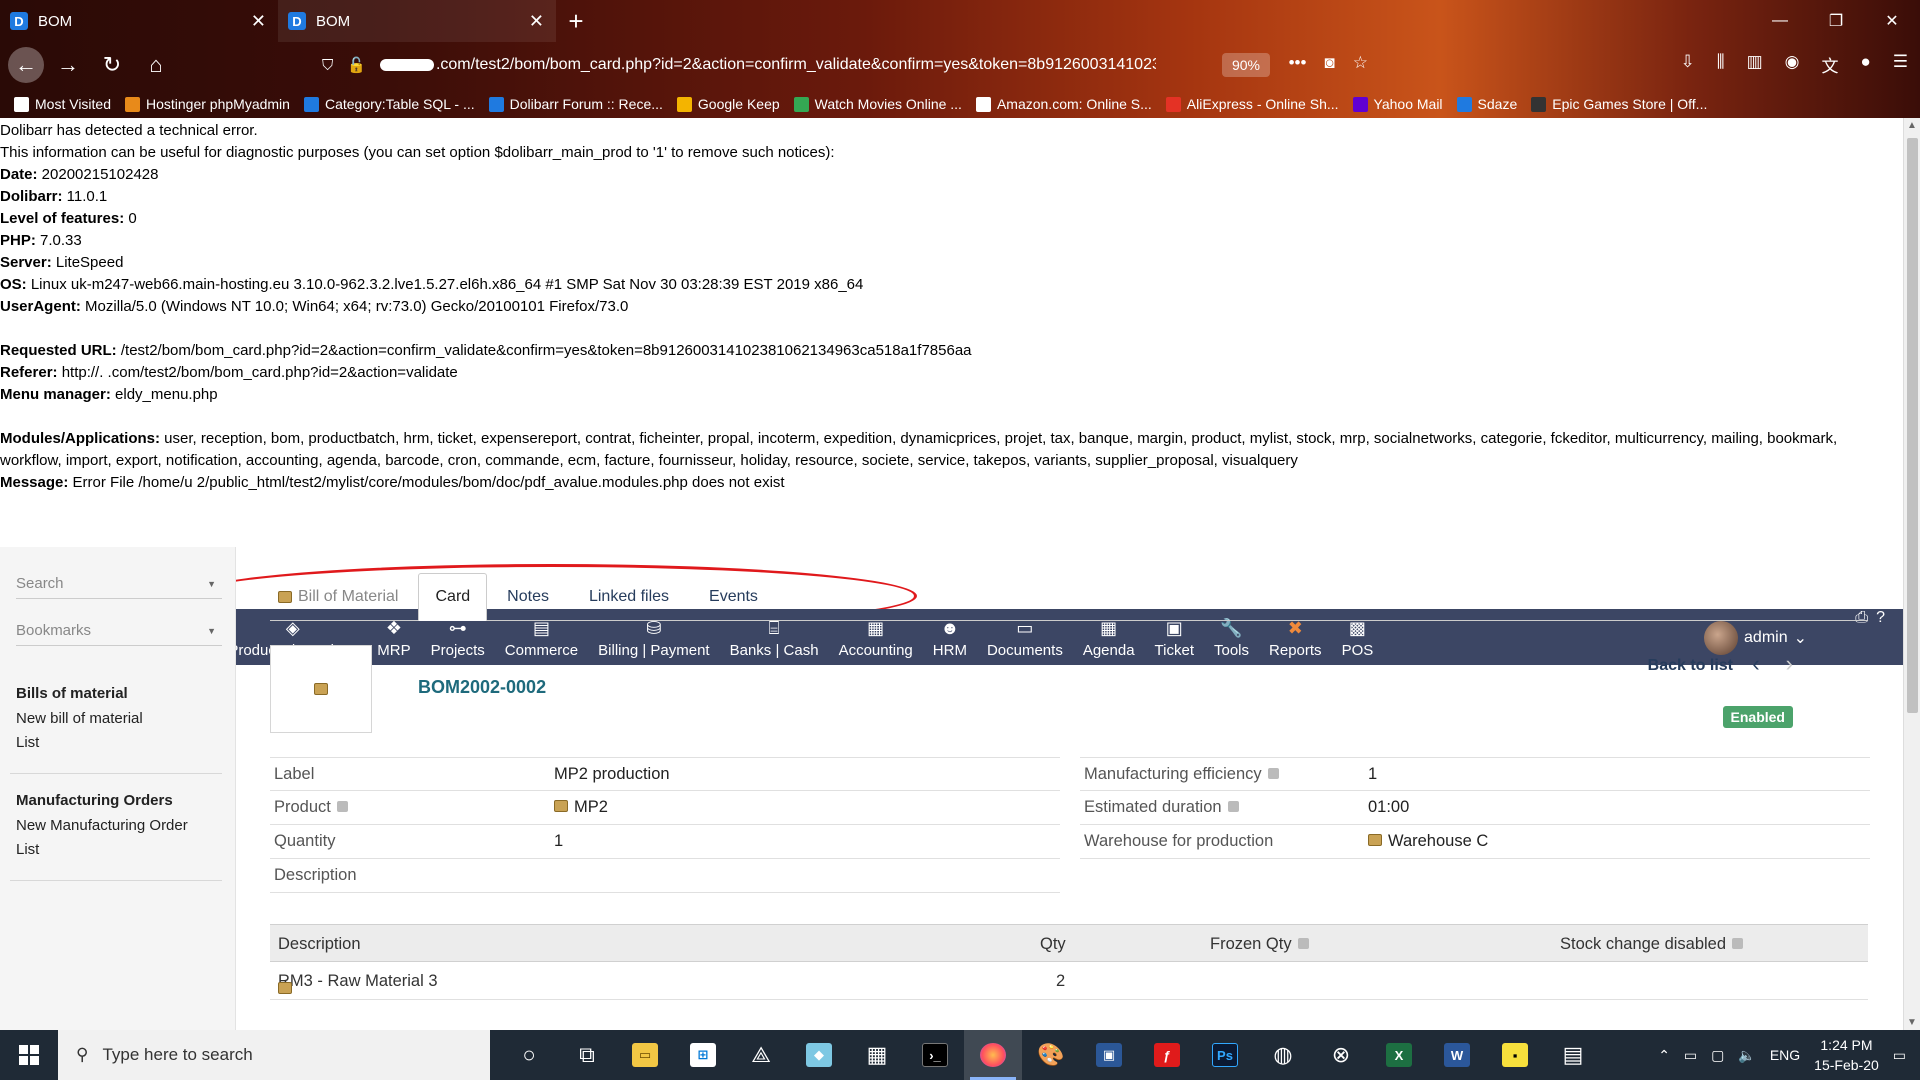 The image size is (1920, 1080). What do you see at coordinates (68, 218) in the screenshot?
I see `error-level: Level of features: 0` at bounding box center [68, 218].